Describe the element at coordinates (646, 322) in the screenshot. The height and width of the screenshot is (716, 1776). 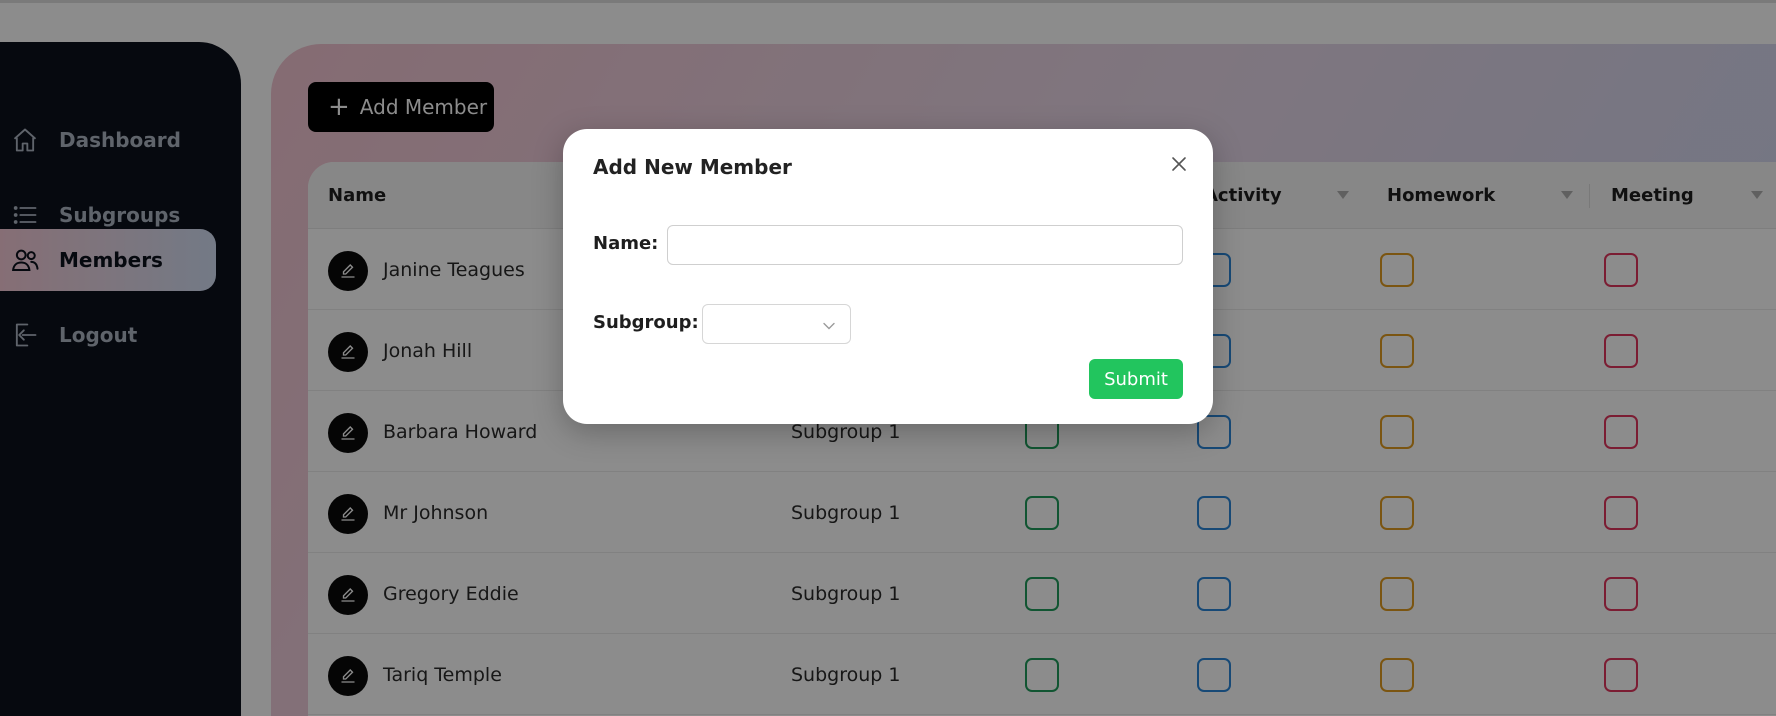
I see `subgroup-label: Subgroup:` at that location.